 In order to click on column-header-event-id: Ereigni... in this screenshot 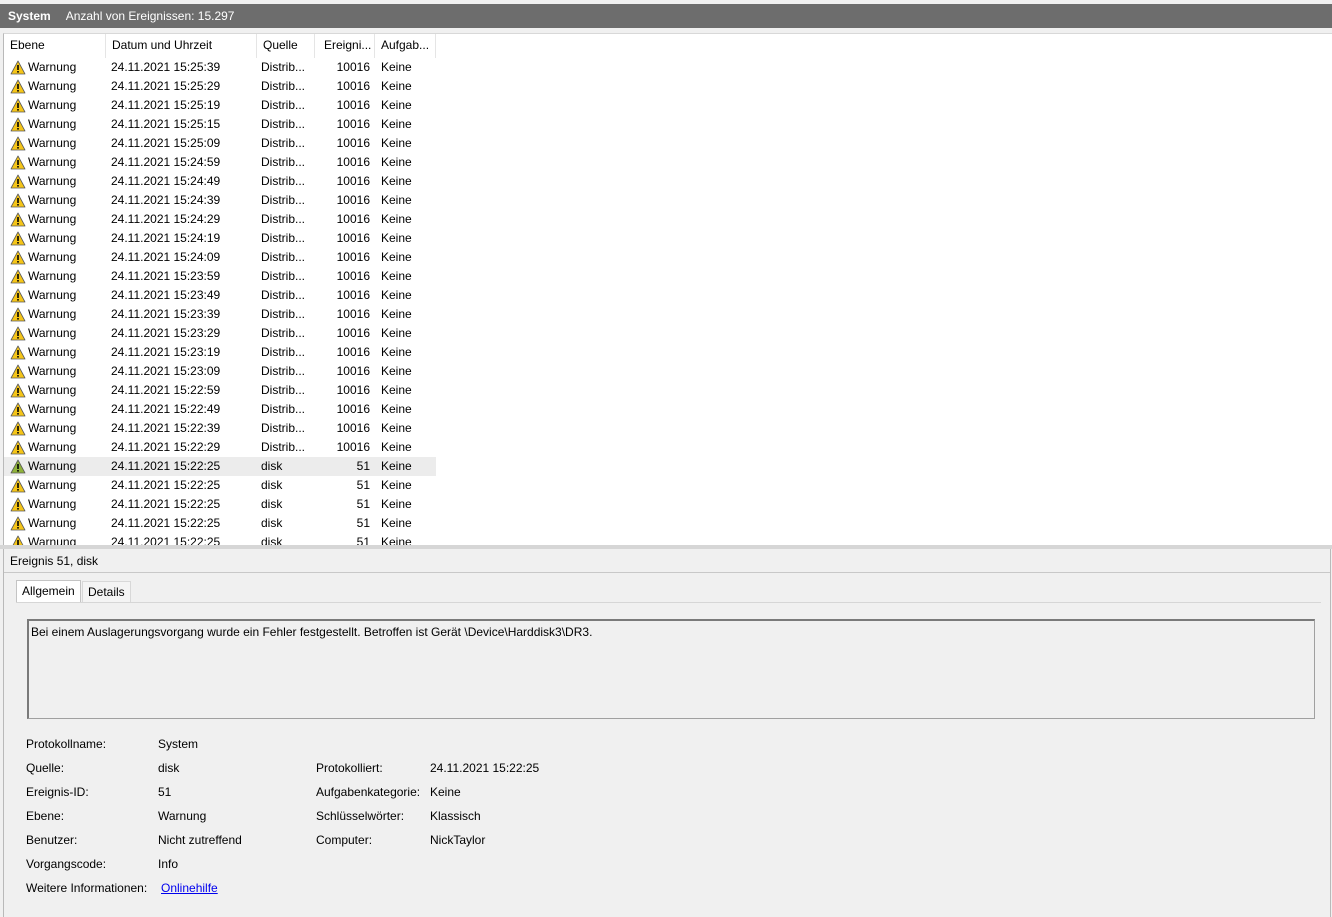, I will do `click(345, 46)`.